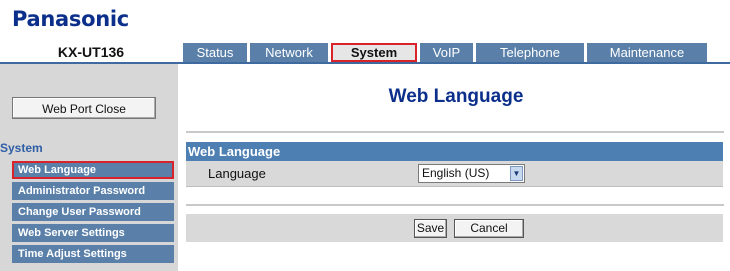  Describe the element at coordinates (215, 52) in the screenshot. I see `tab-status: Status` at that location.